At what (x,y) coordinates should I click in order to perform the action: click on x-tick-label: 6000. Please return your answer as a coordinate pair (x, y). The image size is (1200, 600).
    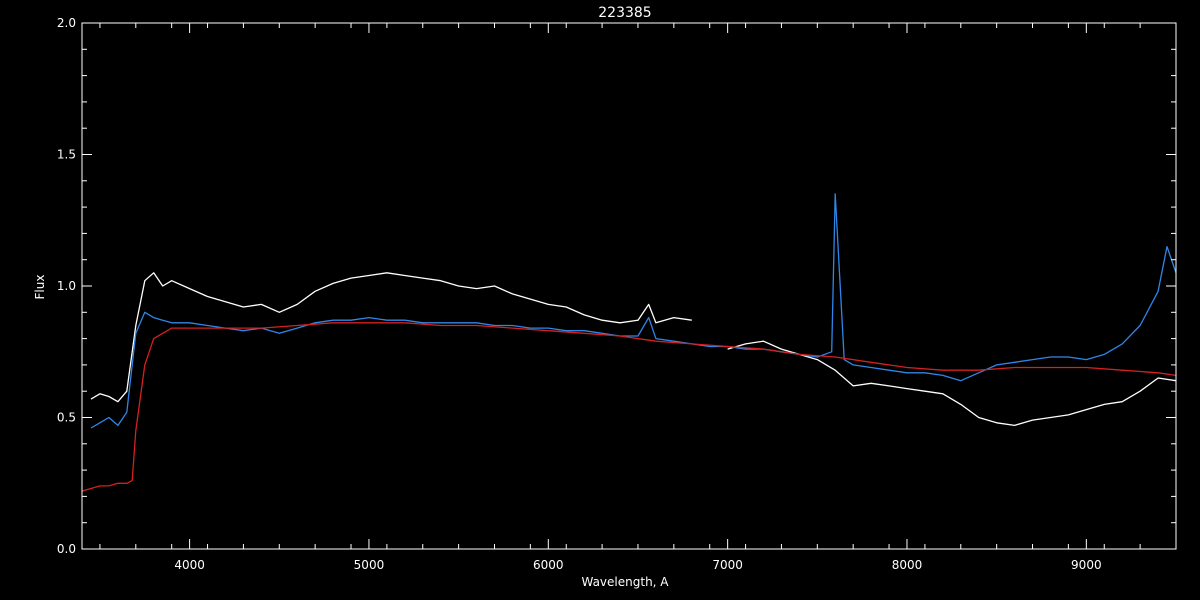
    Looking at the image, I should click on (548, 565).